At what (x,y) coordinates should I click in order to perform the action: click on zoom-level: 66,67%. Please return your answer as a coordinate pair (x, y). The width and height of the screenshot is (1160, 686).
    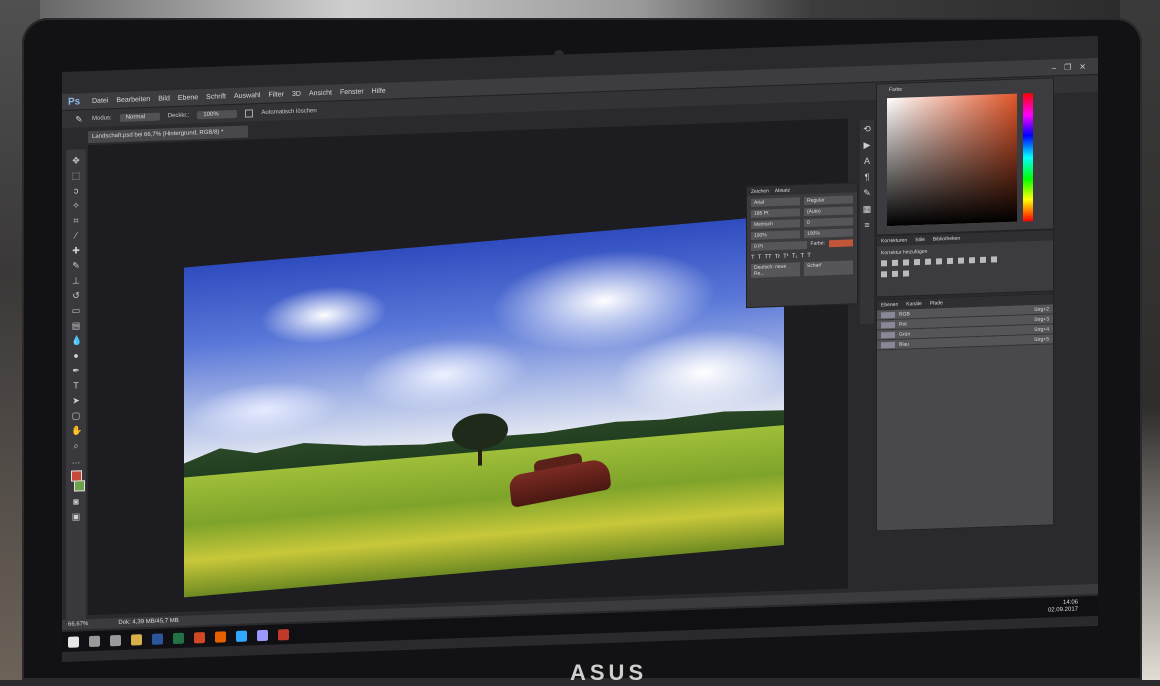
    Looking at the image, I should click on (78, 624).